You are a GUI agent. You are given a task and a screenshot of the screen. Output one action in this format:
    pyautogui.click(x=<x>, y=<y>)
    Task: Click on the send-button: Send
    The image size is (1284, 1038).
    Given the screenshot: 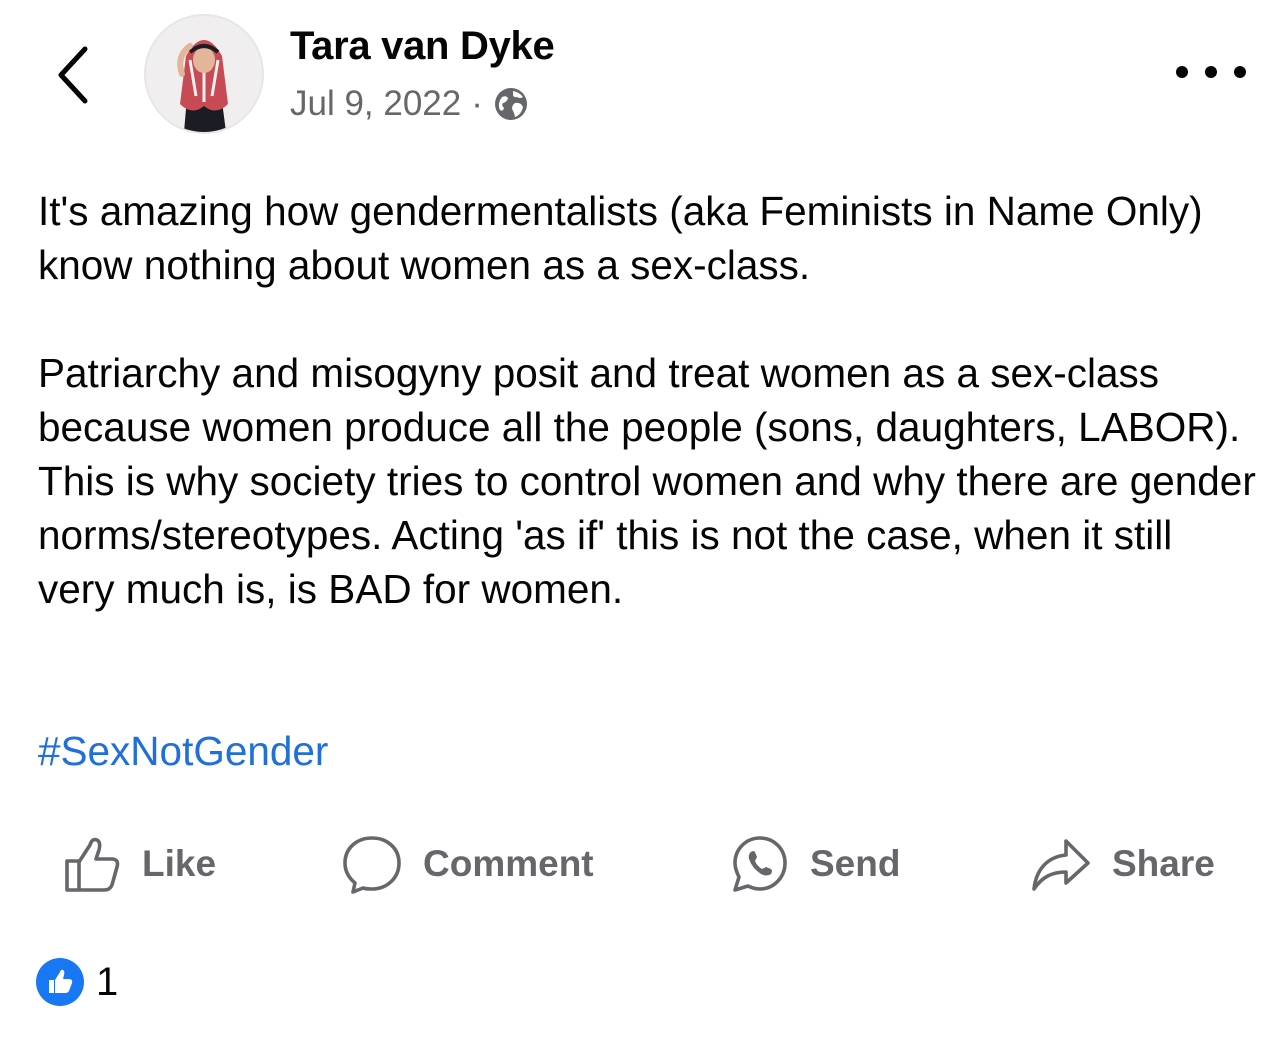 What is the action you would take?
    pyautogui.click(x=815, y=864)
    